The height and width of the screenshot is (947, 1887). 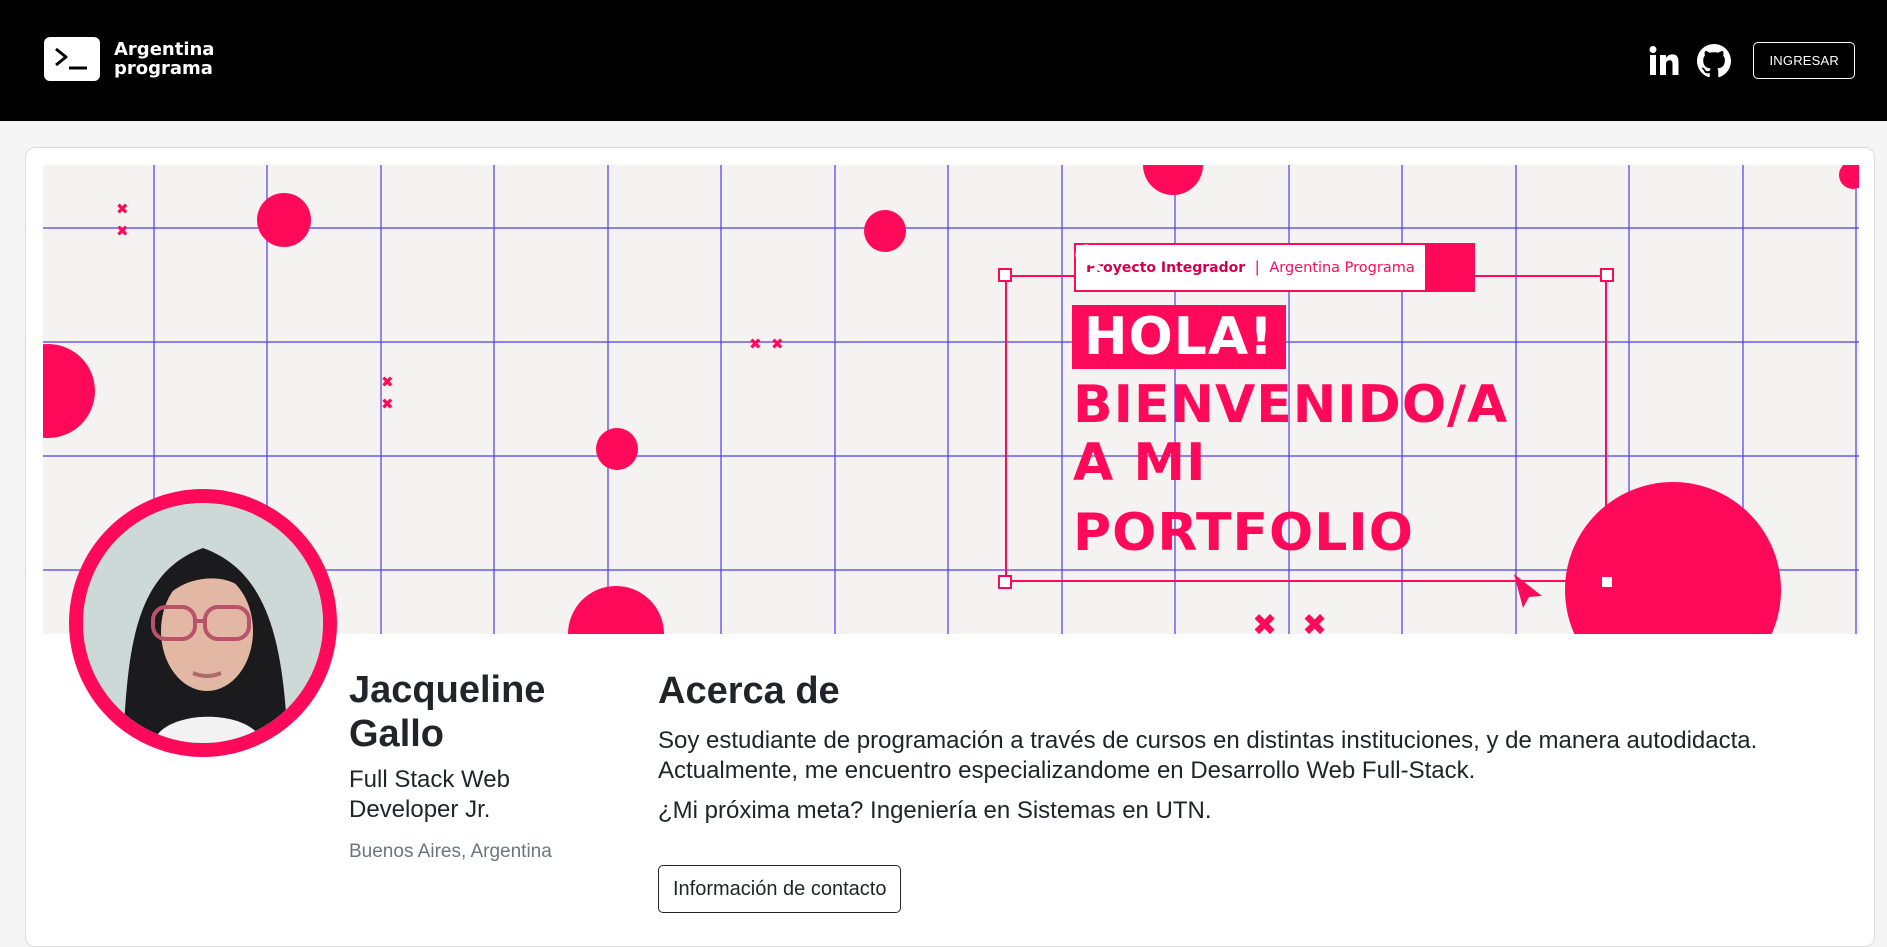 I want to click on profile-photo, so click(x=203, y=623).